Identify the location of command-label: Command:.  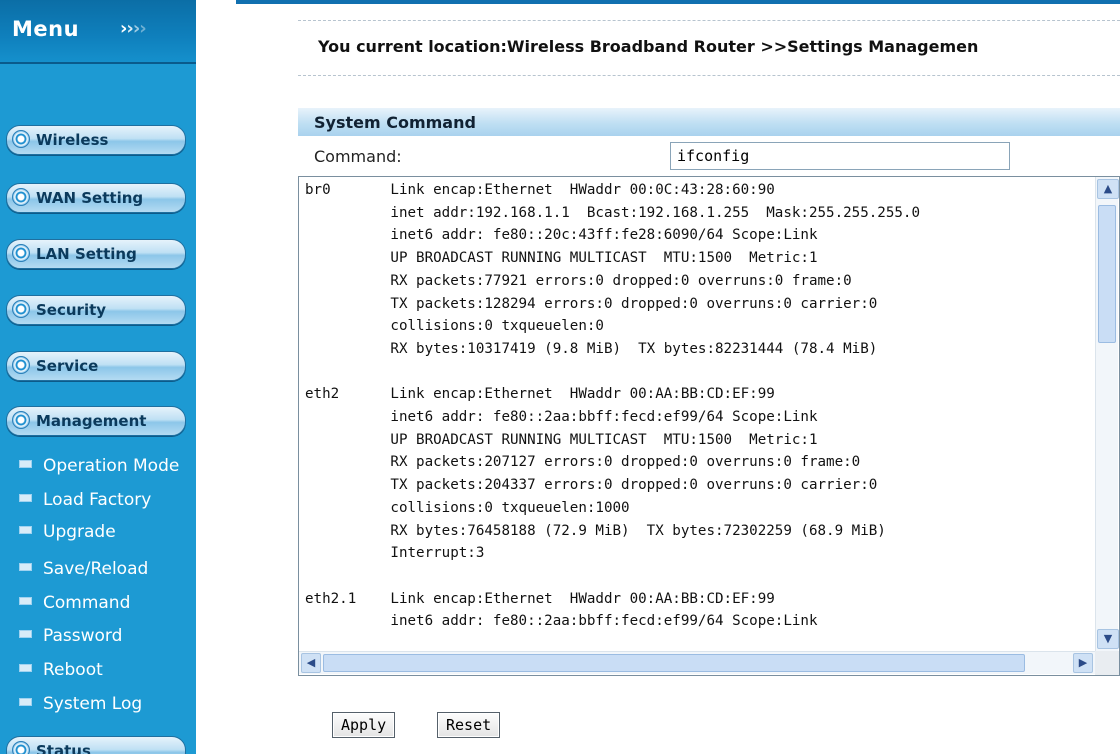
(358, 156).